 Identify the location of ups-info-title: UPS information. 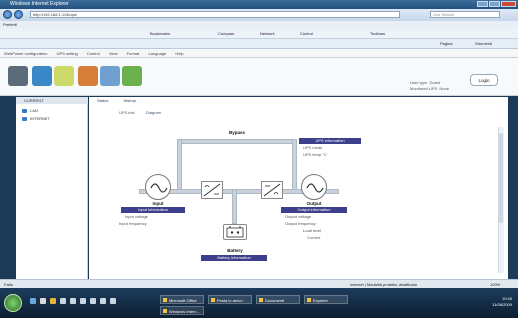
(330, 141).